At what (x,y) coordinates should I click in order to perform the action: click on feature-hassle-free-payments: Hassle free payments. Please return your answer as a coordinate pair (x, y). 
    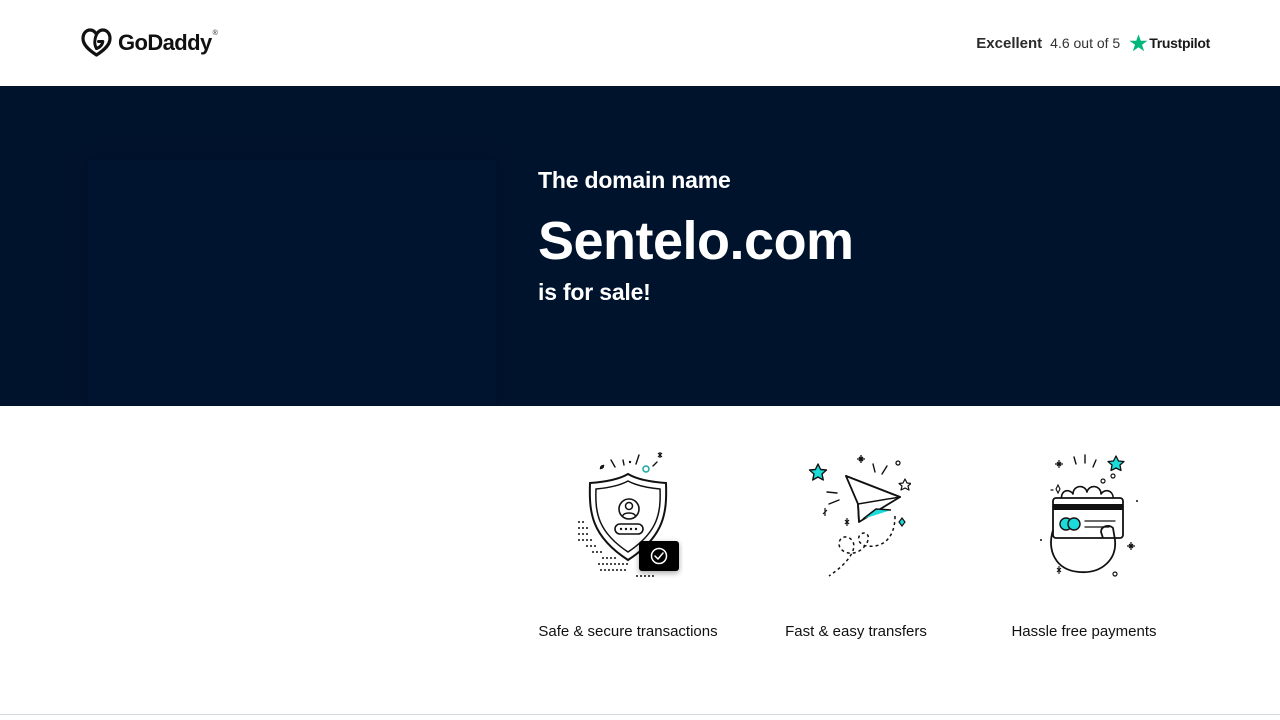
    Looking at the image, I should click on (1084, 546).